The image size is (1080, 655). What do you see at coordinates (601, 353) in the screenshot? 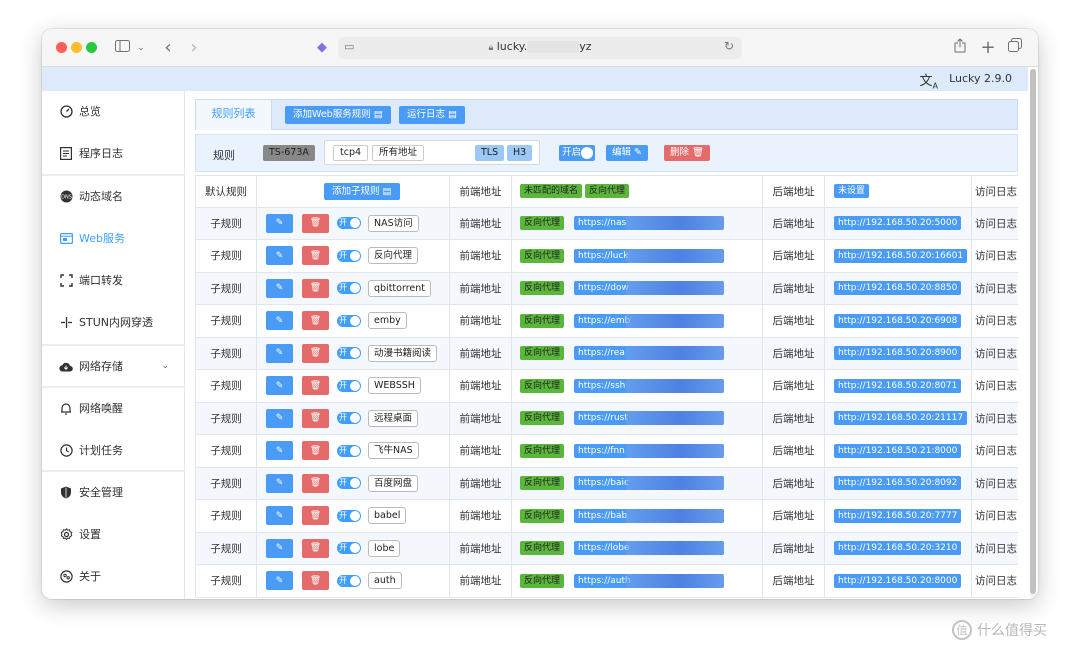
I see `frontend-url: https://rea` at bounding box center [601, 353].